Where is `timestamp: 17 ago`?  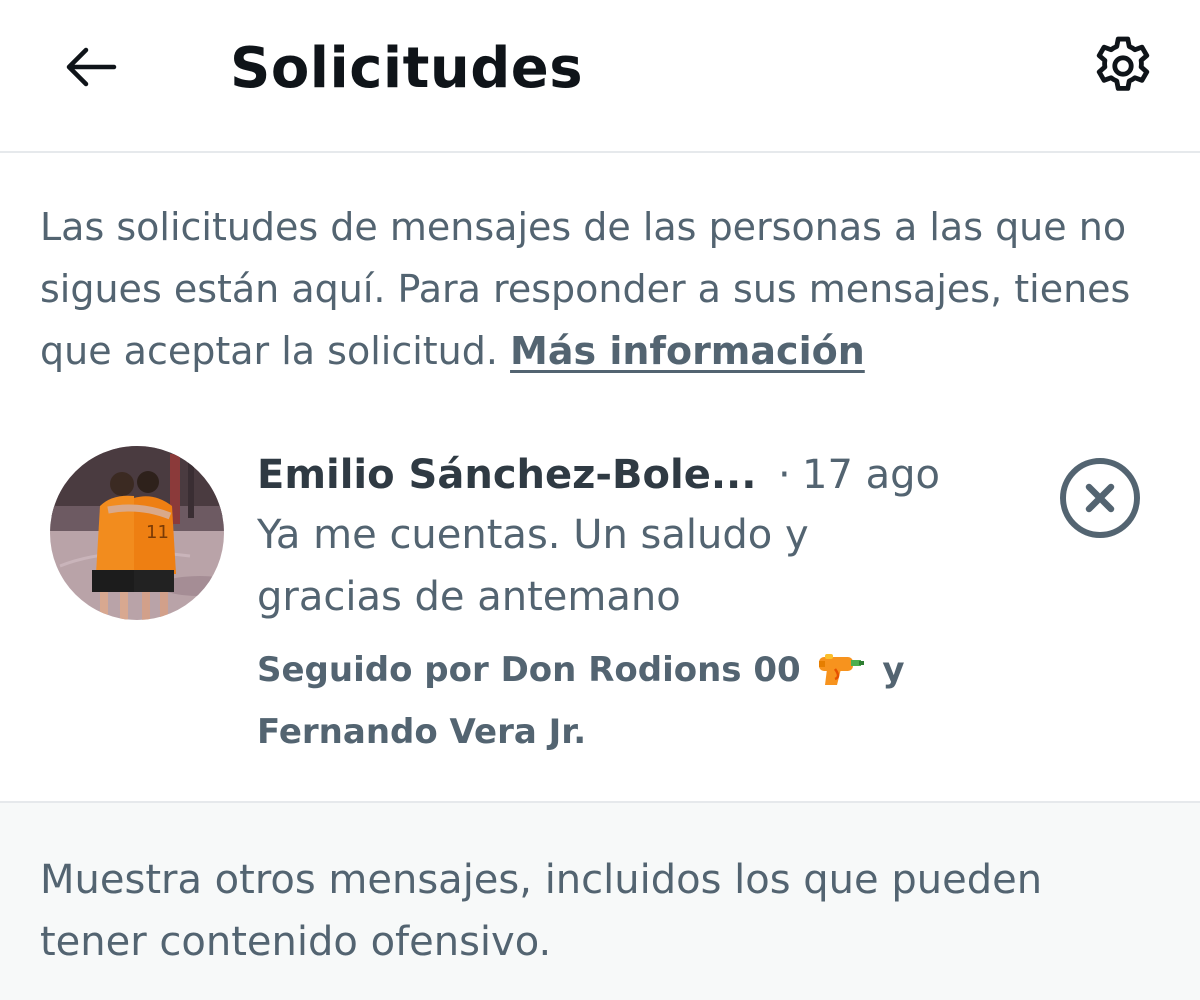
timestamp: 17 ago is located at coordinates (871, 475).